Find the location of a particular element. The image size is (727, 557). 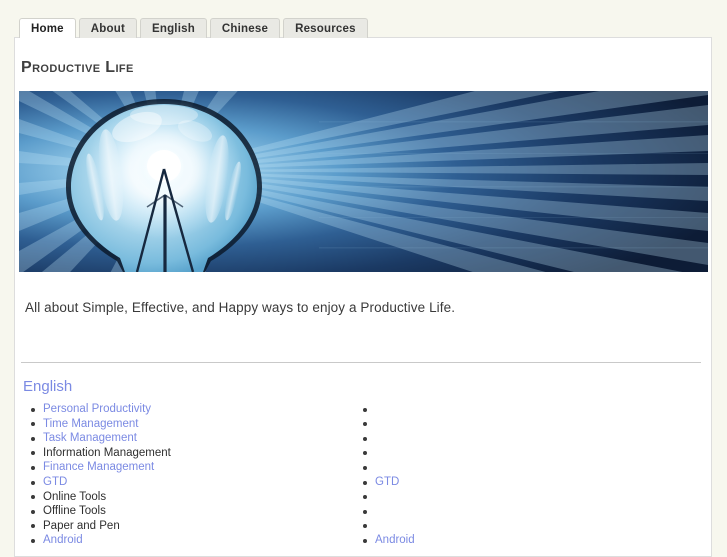

site-title: Productive Life is located at coordinates (77, 67).